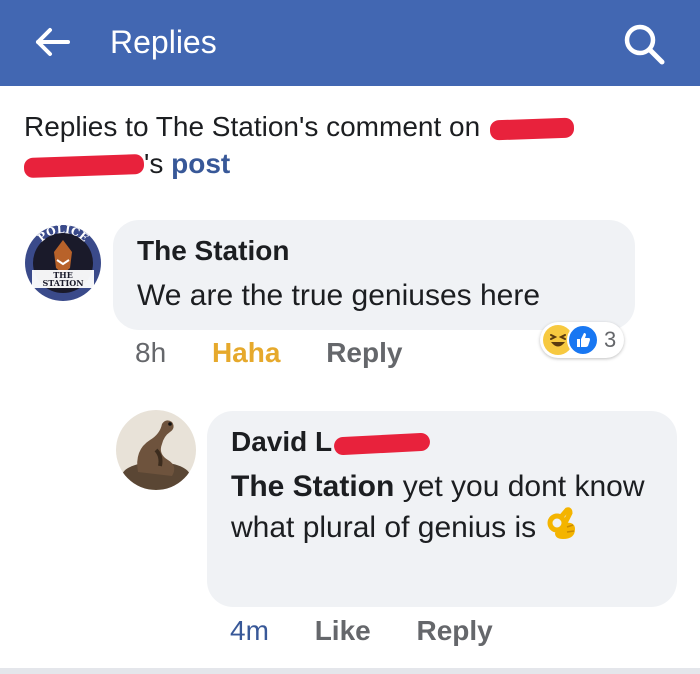  What do you see at coordinates (312, 486) in the screenshot?
I see `mention-link: The Station` at bounding box center [312, 486].